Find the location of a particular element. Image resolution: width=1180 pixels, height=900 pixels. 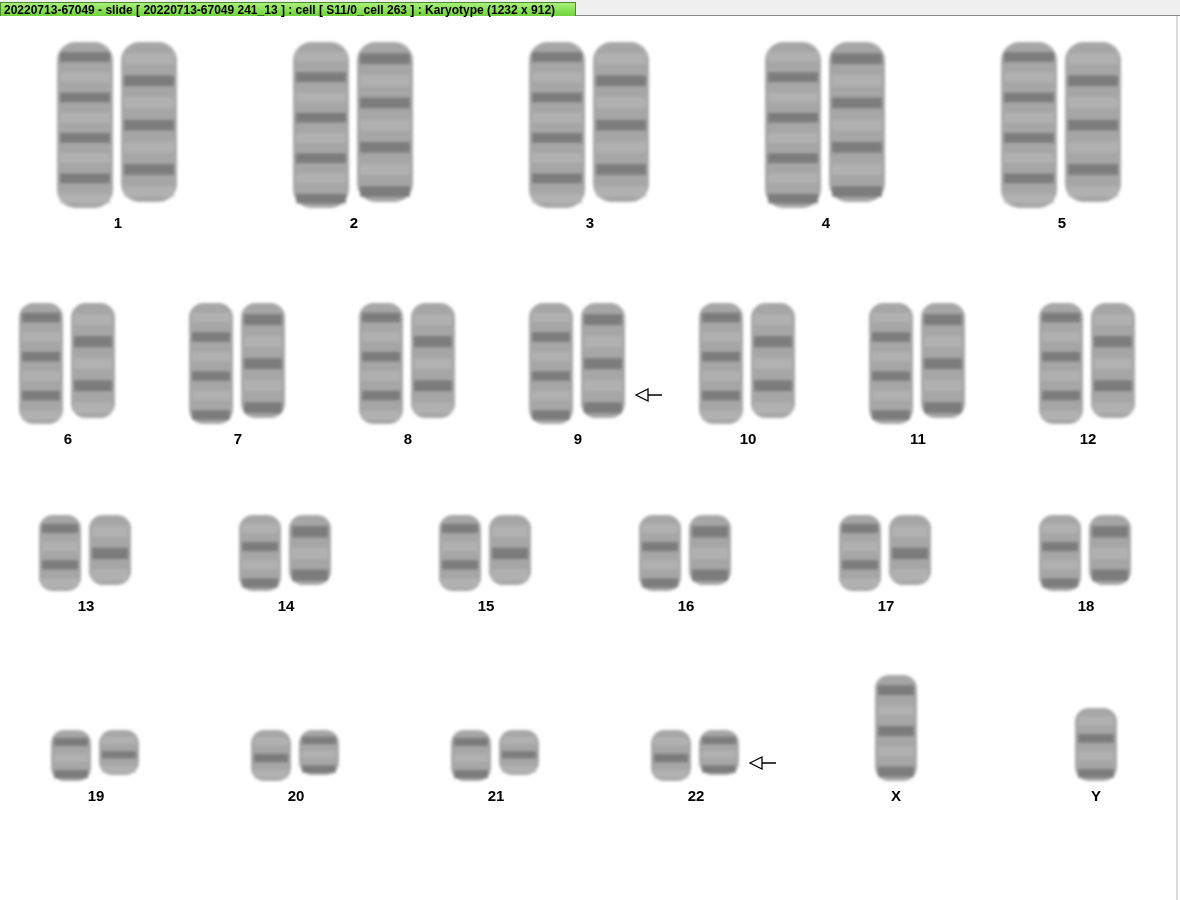

chromosome-label: 15 is located at coordinates (486, 606).